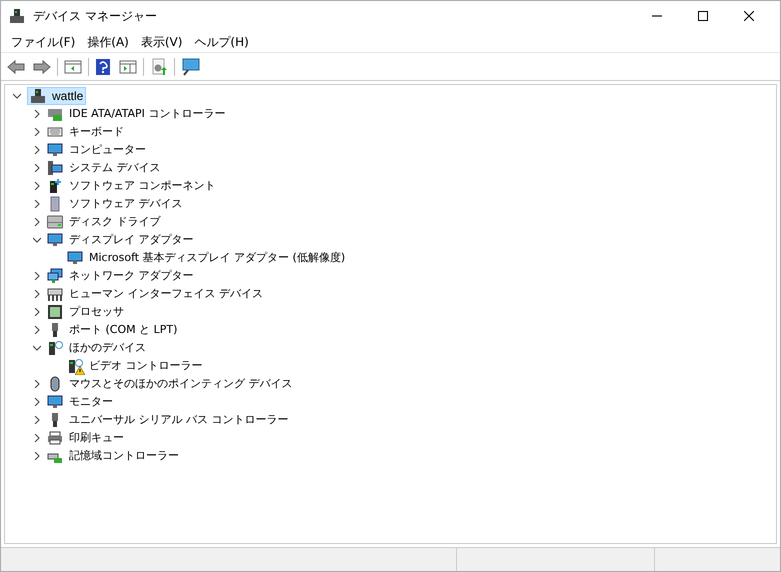 The height and width of the screenshot is (572, 781). Describe the element at coordinates (108, 41) in the screenshot. I see `menu-item: 操作(A)` at that location.